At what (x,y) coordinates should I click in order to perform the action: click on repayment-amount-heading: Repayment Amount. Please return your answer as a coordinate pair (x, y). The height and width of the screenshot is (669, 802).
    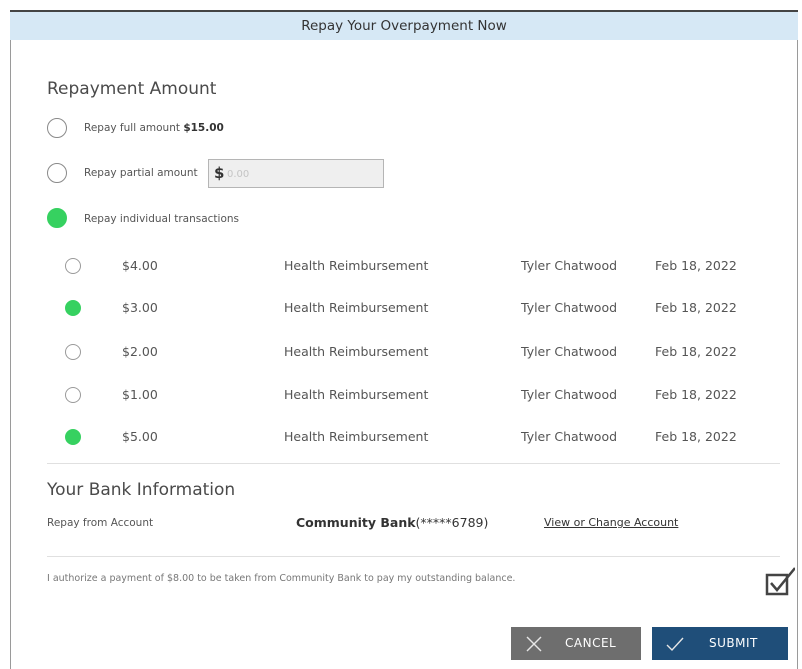
    Looking at the image, I should click on (132, 89).